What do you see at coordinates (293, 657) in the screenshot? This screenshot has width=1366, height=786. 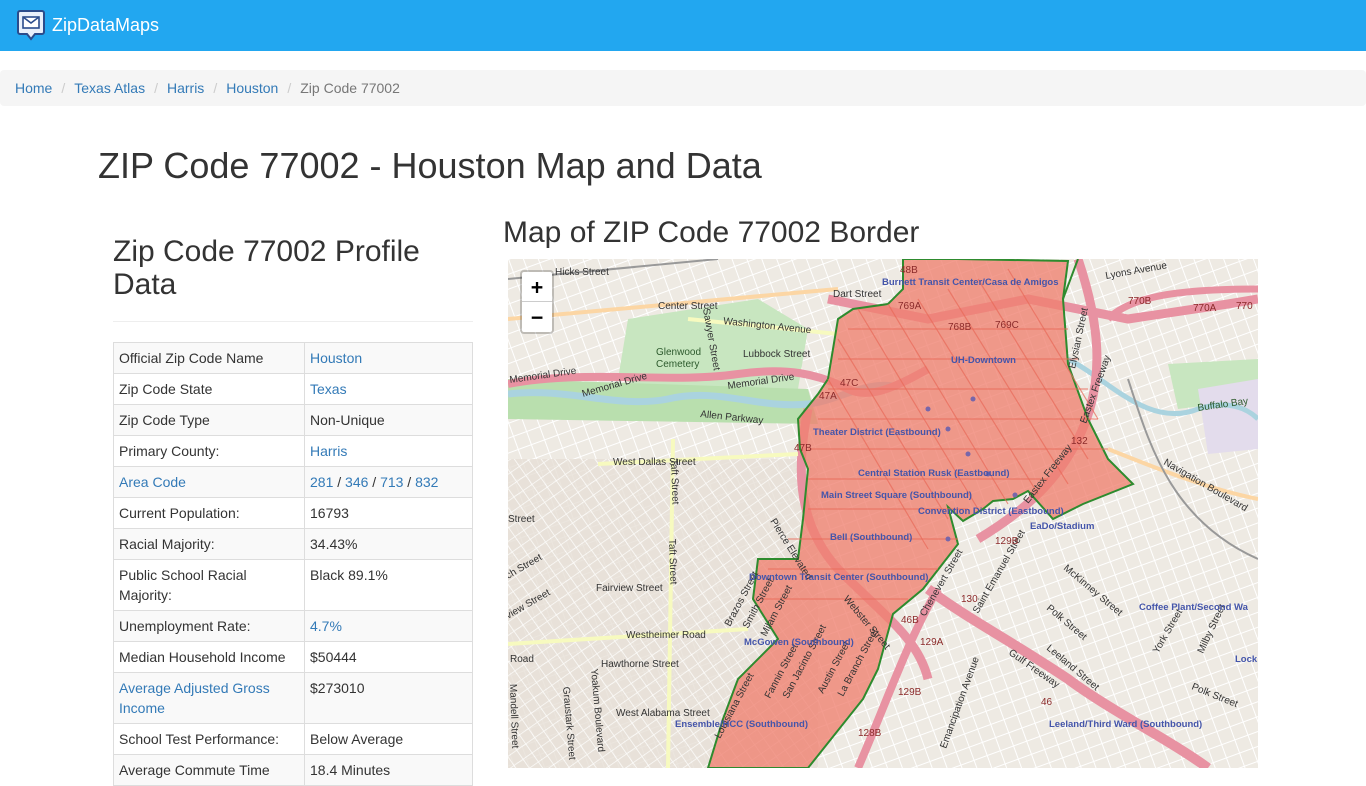 I see `table-row: Median Household Income $50444` at bounding box center [293, 657].